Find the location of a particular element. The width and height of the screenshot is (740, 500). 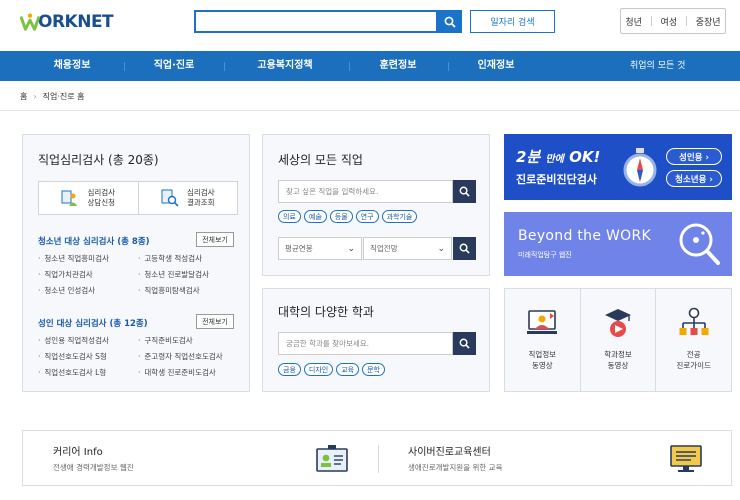

list-item: 직업가치관검사 is located at coordinates (73, 275).